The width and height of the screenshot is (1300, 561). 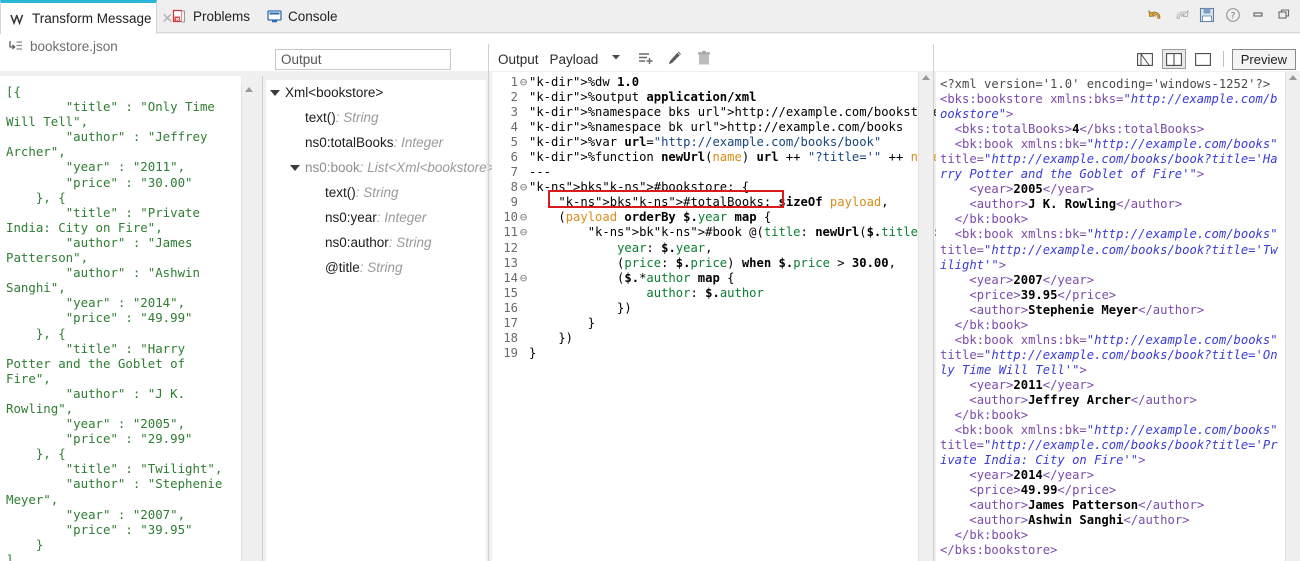 I want to click on line-number: 12, so click(x=510, y=247).